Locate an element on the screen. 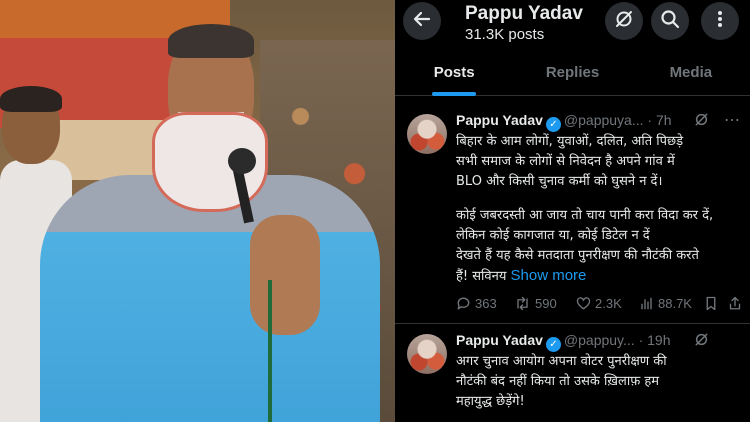  tweet-actions: 363 590 2.3K 88.7K is located at coordinates (598, 306).